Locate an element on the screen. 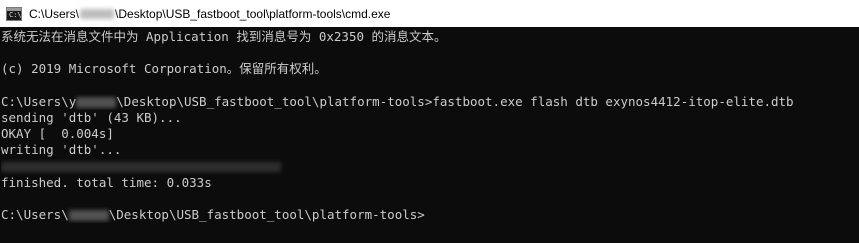 The height and width of the screenshot is (243, 859). redacted-output is located at coordinates (141, 167).